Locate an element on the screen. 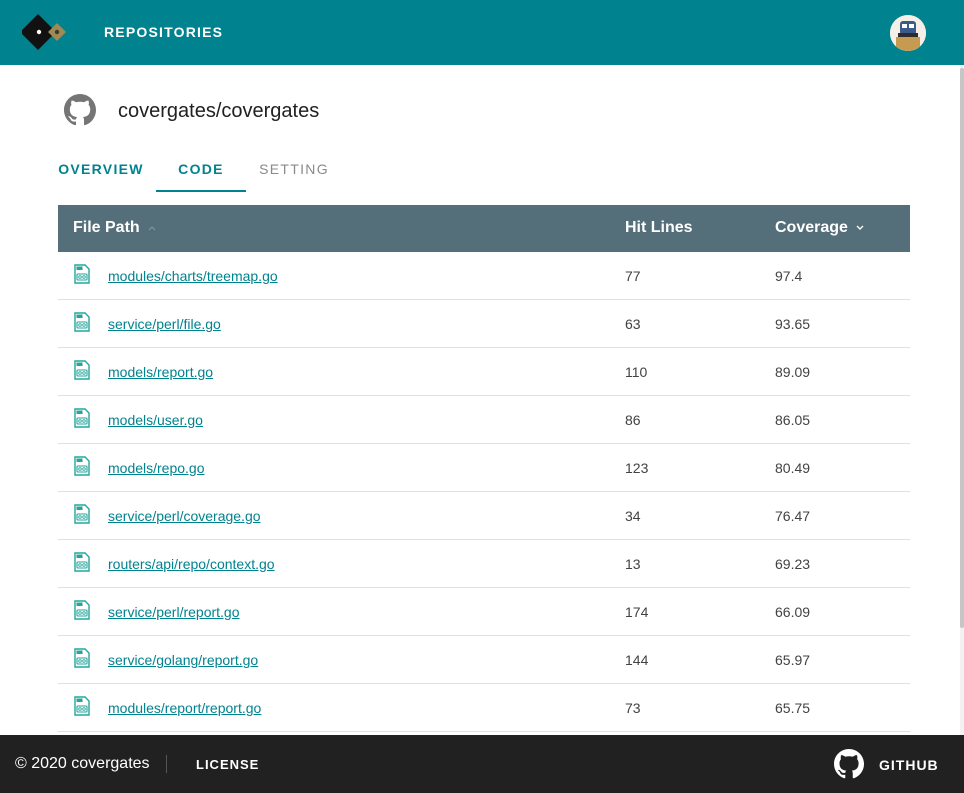  covergates-logo-icon is located at coordinates (45, 32).